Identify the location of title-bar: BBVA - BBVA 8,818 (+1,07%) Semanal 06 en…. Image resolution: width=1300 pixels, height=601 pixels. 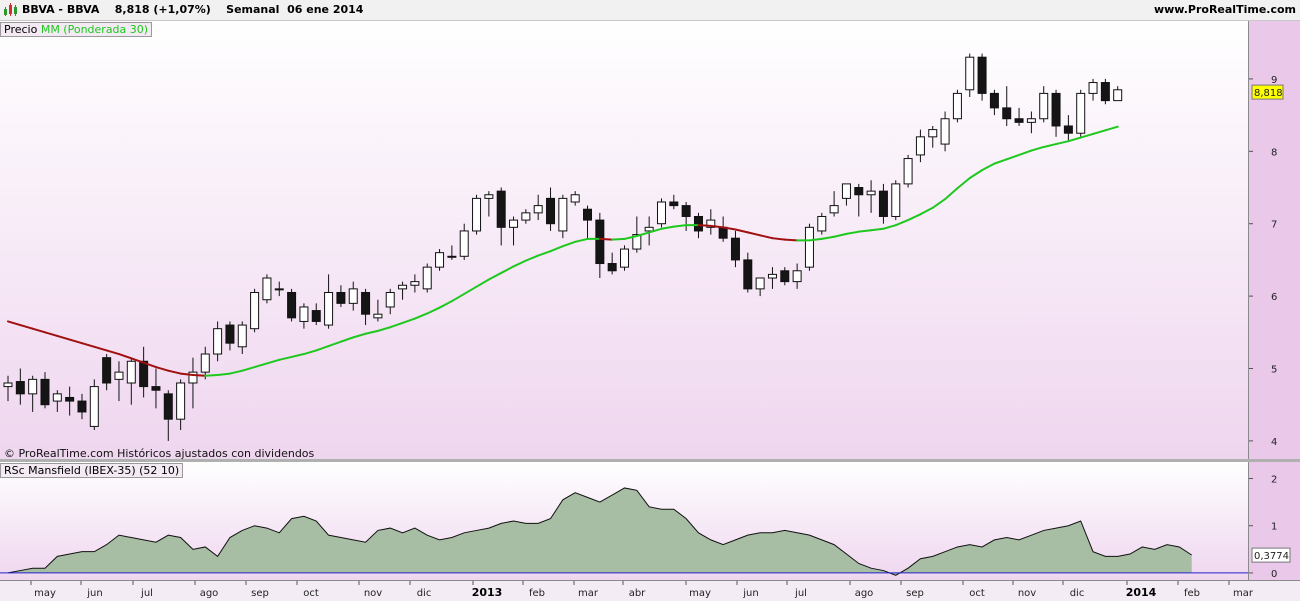
(650, 10).